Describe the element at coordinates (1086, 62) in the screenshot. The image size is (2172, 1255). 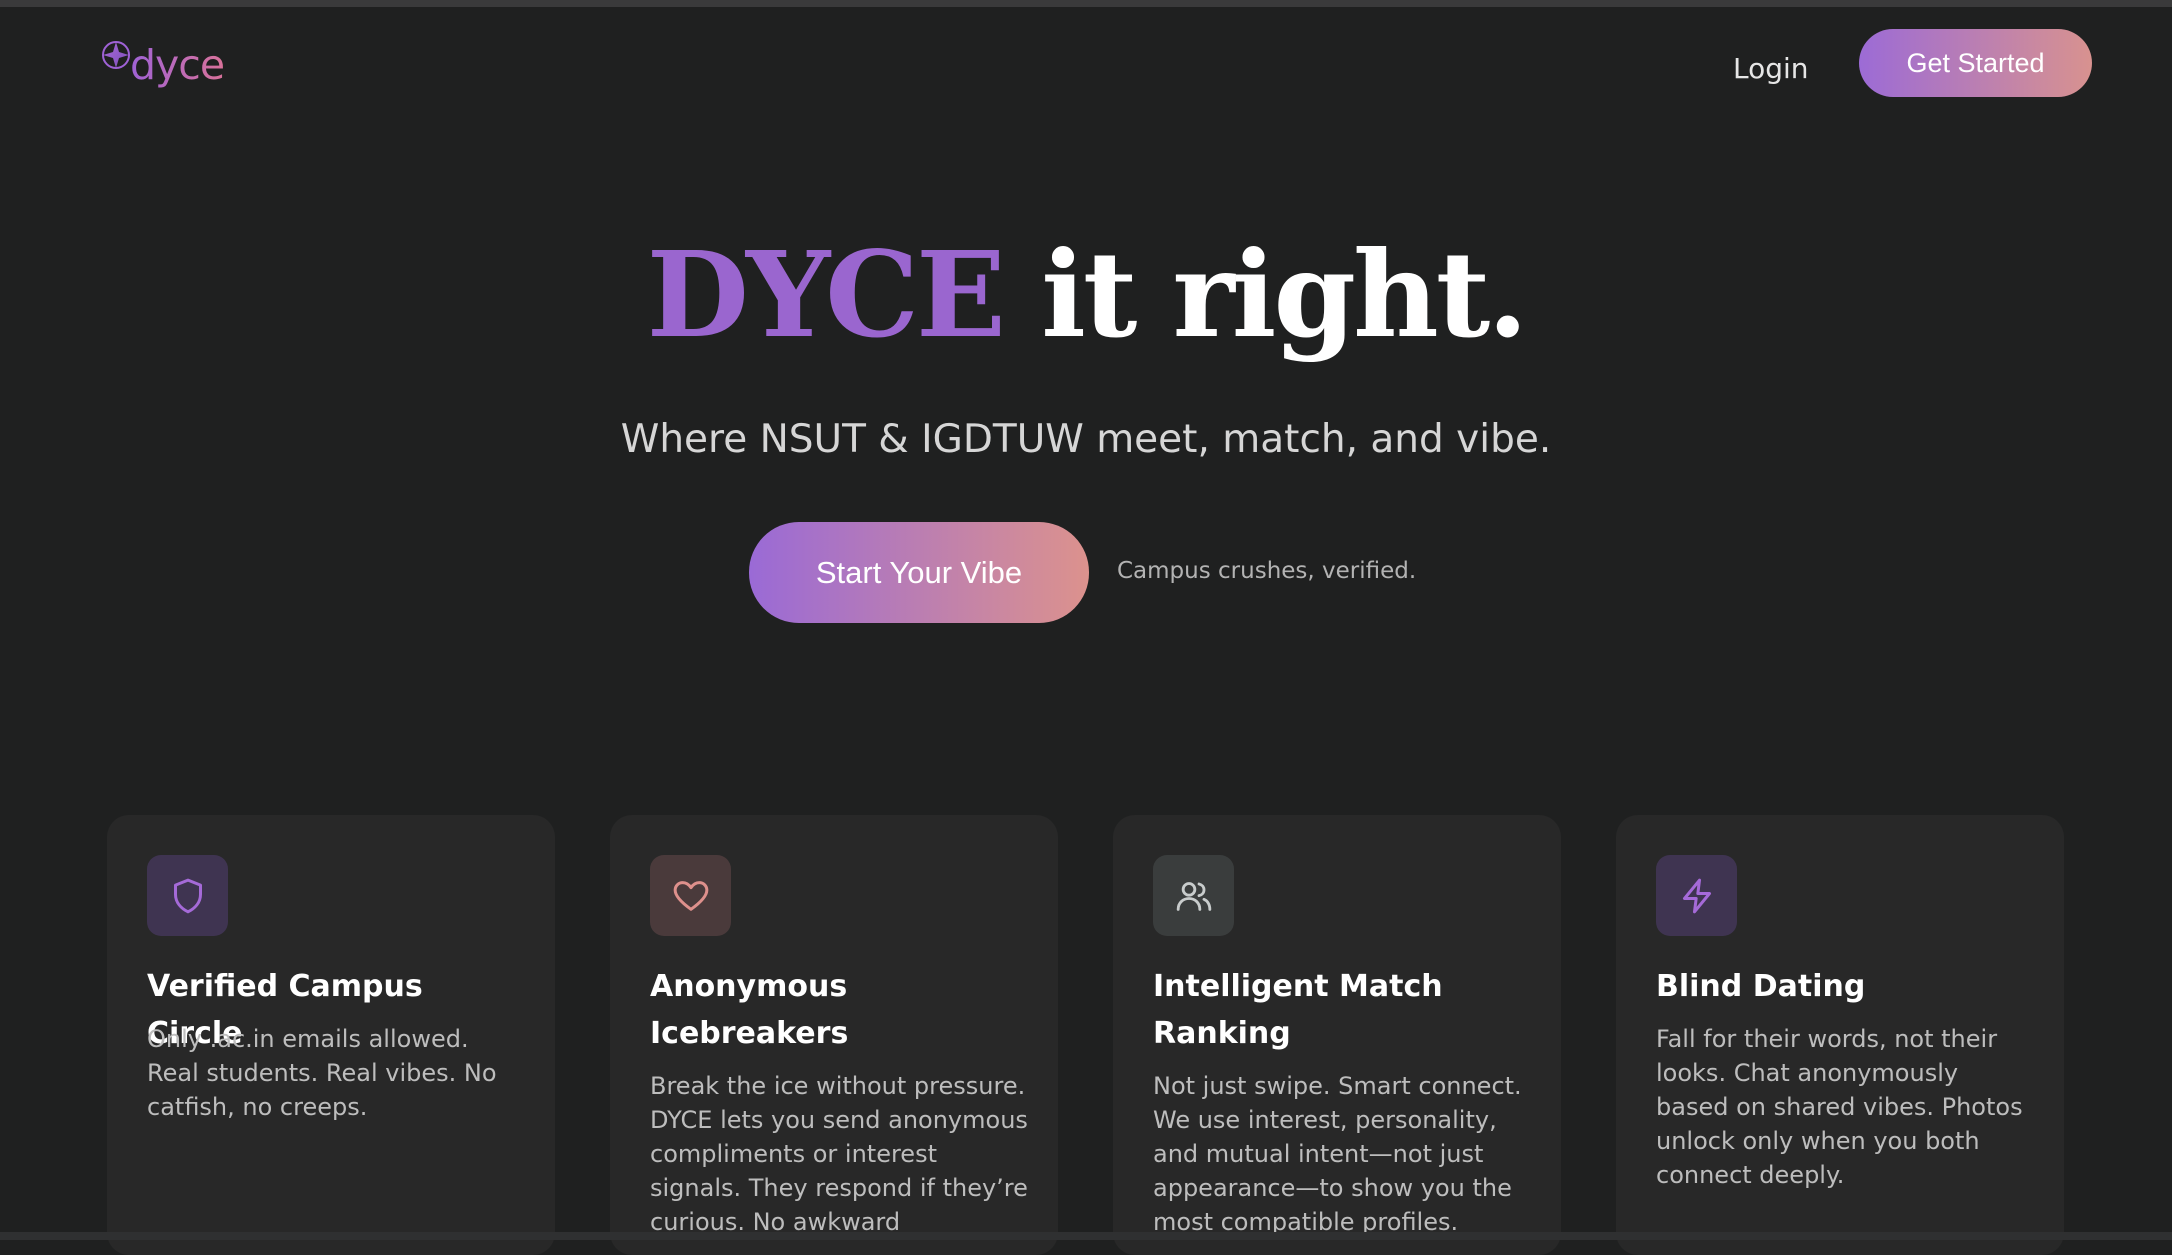
I see `navbar: dyce Login Get Started` at that location.